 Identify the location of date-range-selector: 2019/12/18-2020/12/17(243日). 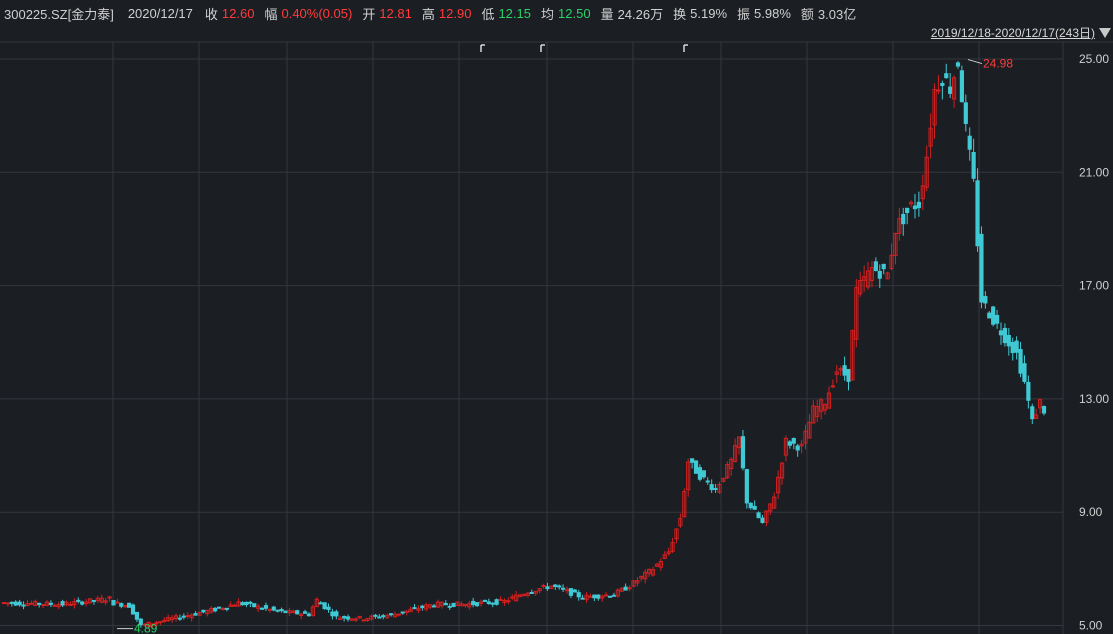
(1013, 33).